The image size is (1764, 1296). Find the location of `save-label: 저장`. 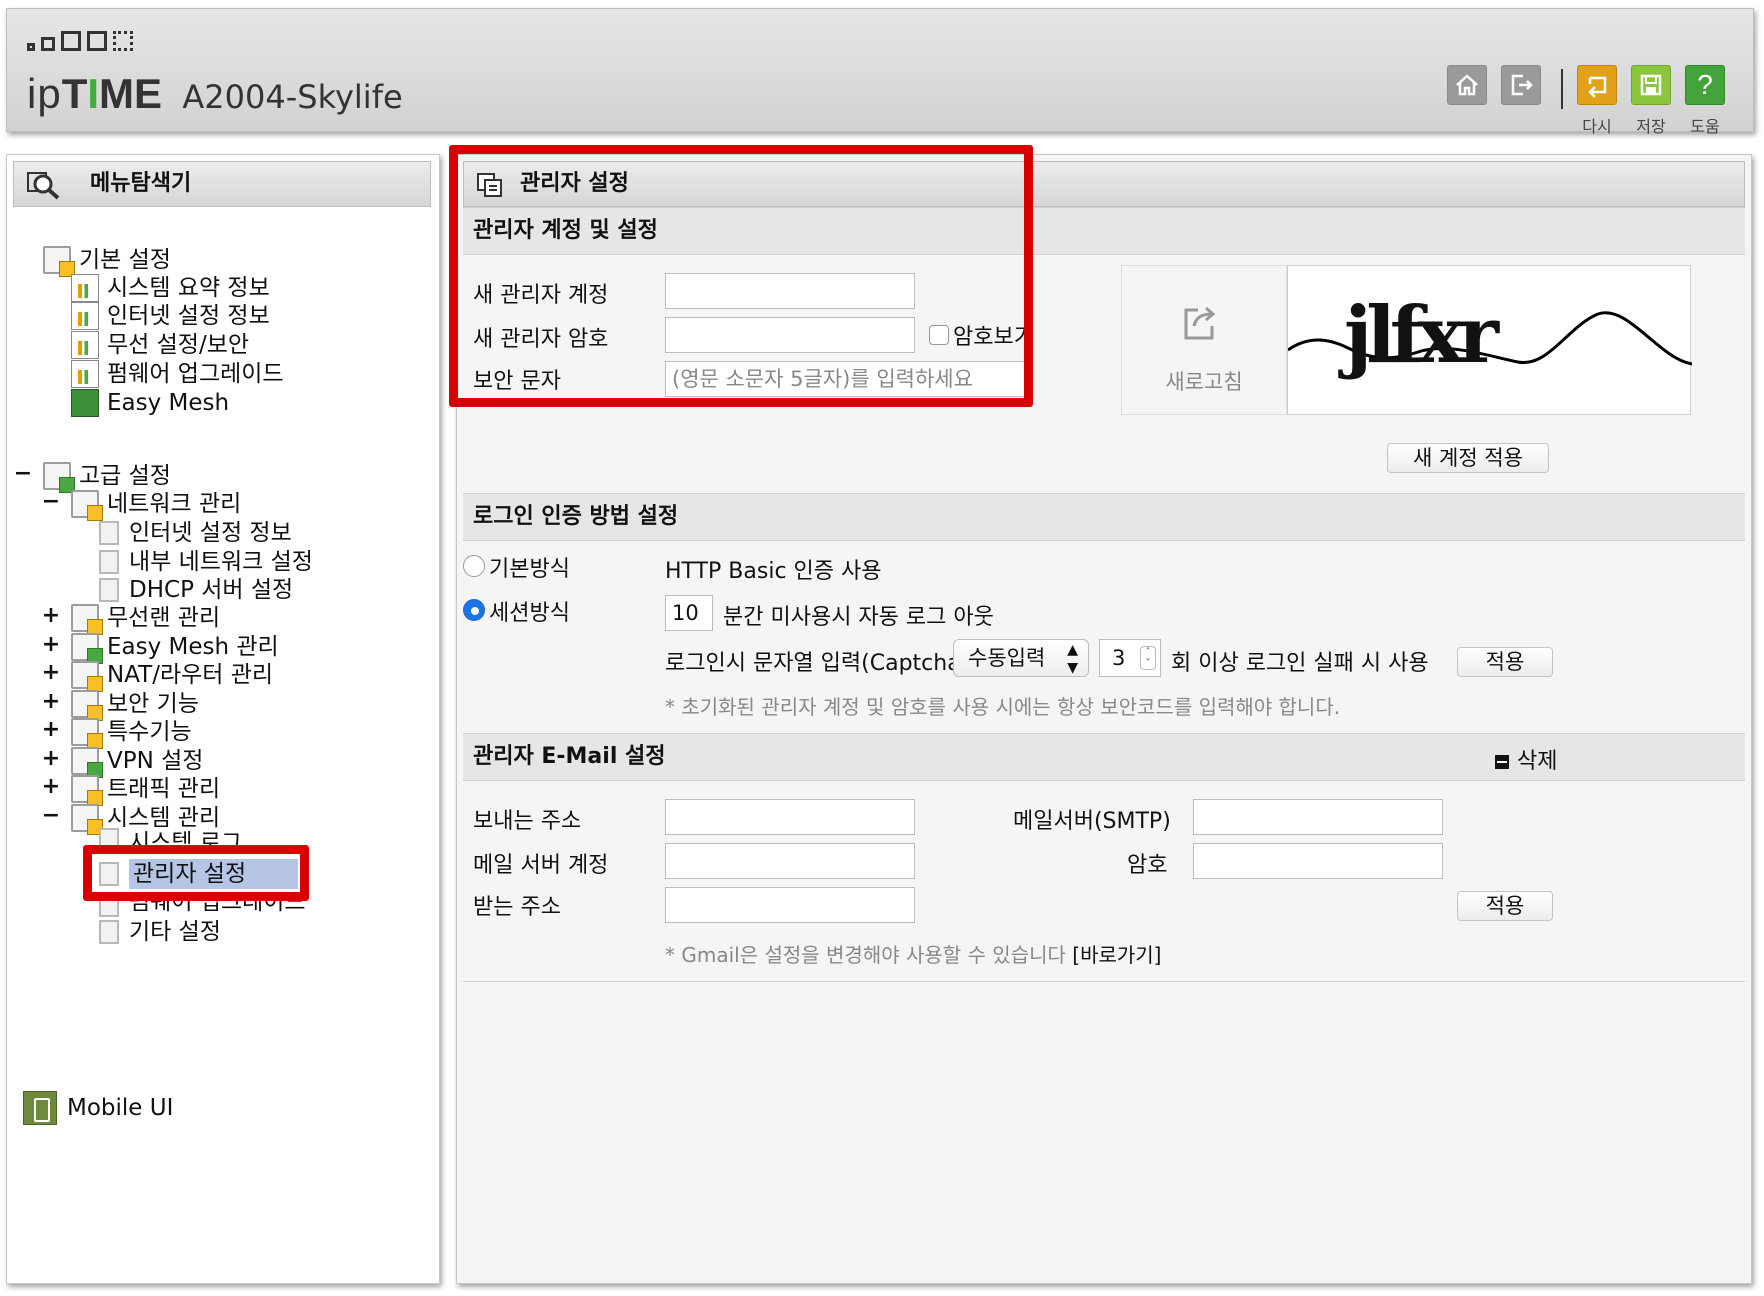

save-label: 저장 is located at coordinates (1651, 126).